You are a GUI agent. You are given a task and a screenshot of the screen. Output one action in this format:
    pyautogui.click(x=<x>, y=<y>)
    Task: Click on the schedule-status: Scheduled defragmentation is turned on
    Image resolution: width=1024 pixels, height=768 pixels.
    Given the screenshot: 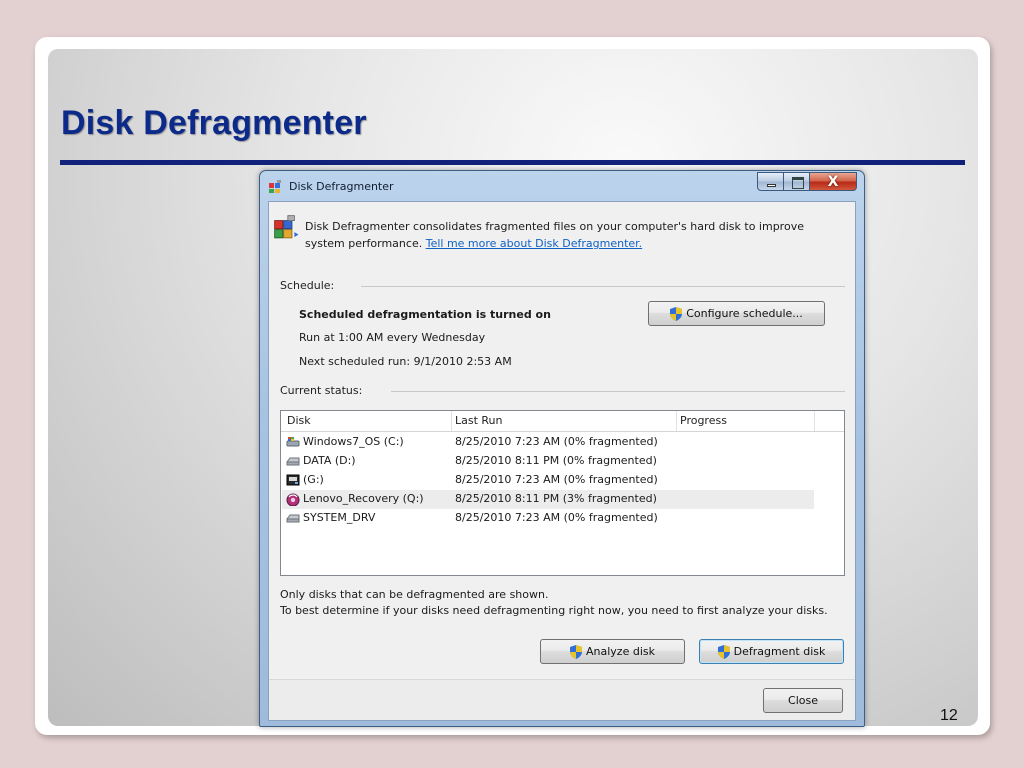 What is the action you would take?
    pyautogui.click(x=425, y=314)
    